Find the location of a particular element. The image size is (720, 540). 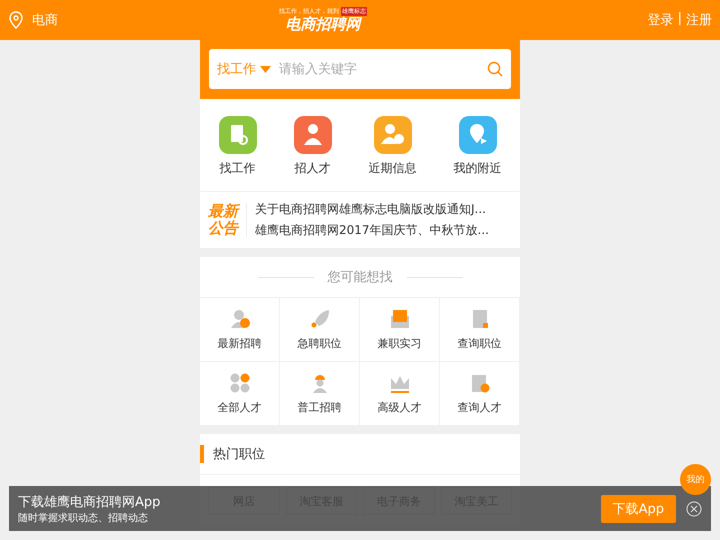

caret-icon is located at coordinates (265, 69).